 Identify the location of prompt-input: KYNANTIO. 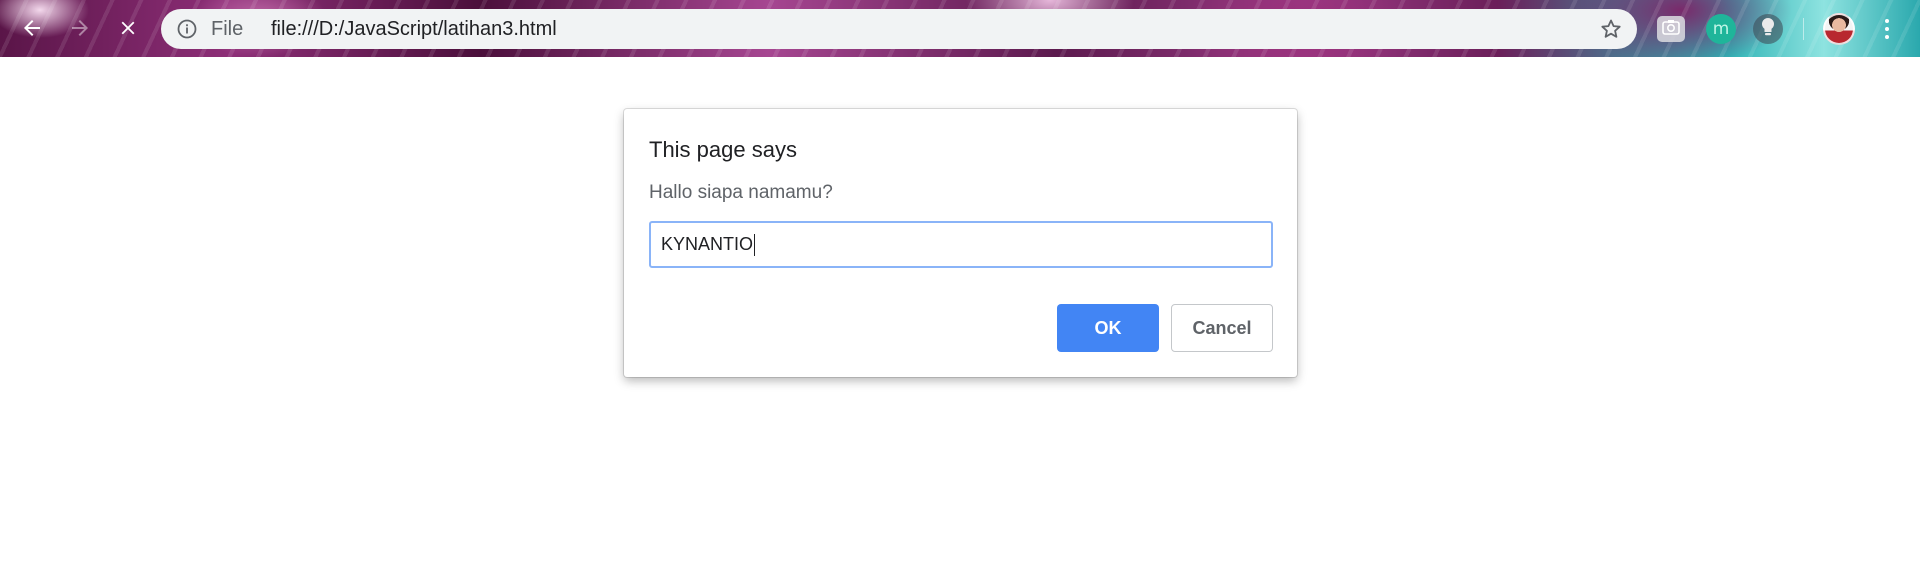
(961, 244).